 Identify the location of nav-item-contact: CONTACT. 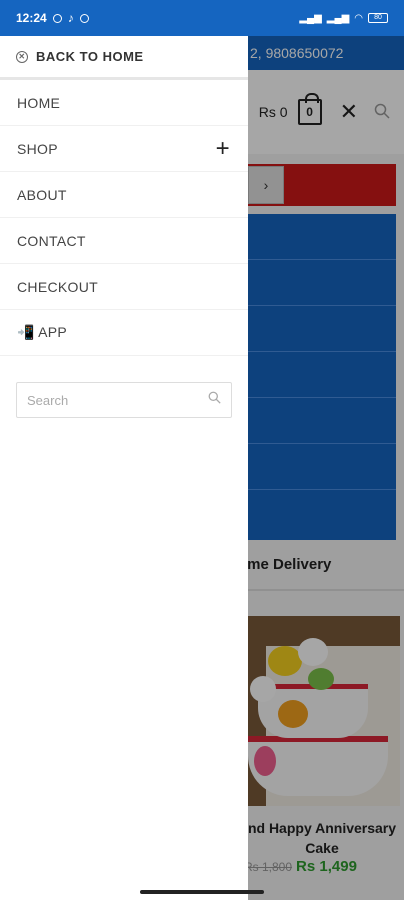
(124, 241).